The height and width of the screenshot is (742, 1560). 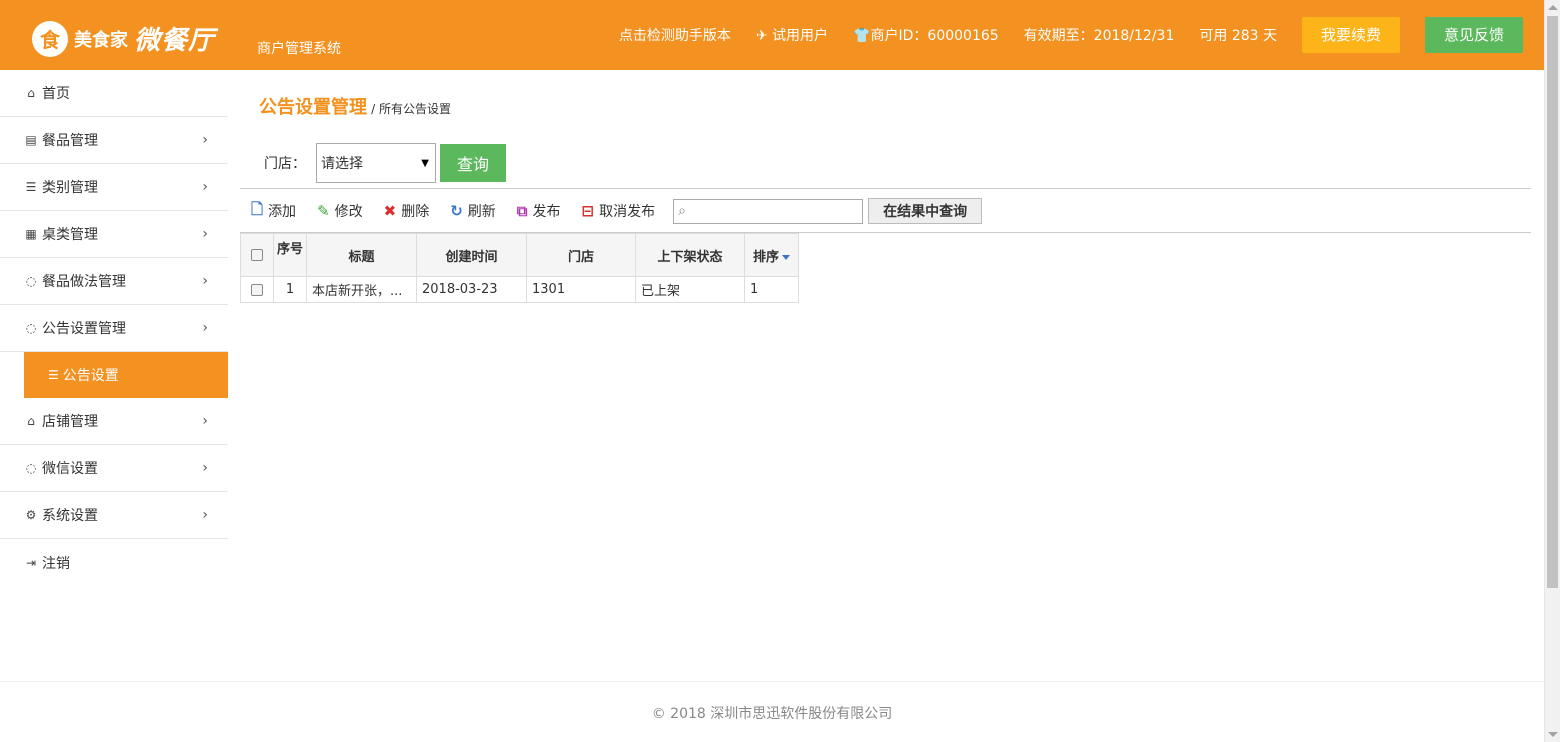 What do you see at coordinates (772, 714) in the screenshot?
I see `footer-copyright: © 2018 深圳市思迅软件股份有限公司` at bounding box center [772, 714].